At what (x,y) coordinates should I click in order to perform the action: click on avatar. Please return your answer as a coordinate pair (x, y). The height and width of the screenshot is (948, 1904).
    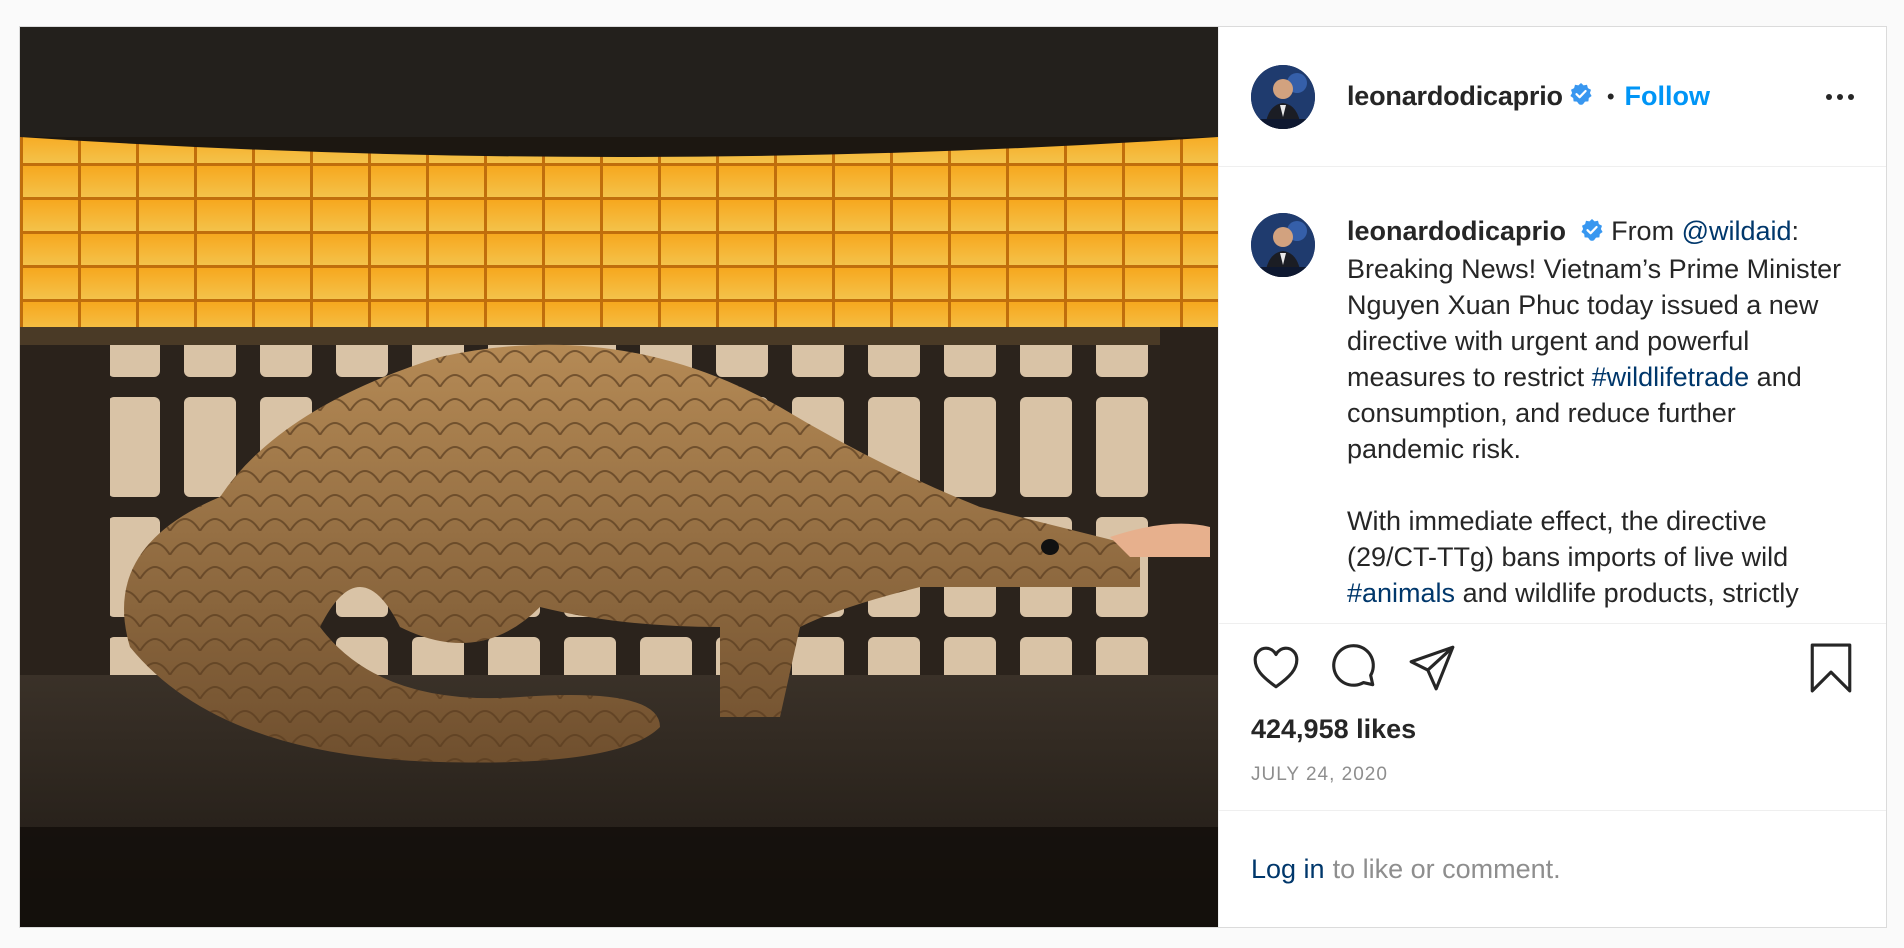
    Looking at the image, I should click on (1283, 96).